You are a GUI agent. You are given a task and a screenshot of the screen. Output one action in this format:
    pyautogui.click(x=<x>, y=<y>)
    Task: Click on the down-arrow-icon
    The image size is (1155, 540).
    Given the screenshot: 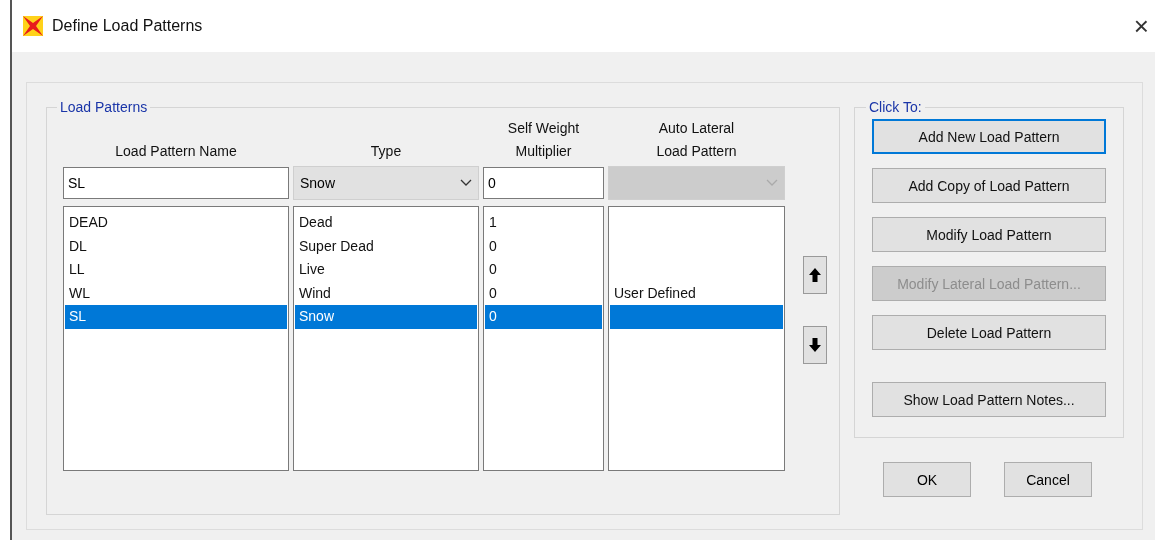 What is the action you would take?
    pyautogui.click(x=815, y=345)
    